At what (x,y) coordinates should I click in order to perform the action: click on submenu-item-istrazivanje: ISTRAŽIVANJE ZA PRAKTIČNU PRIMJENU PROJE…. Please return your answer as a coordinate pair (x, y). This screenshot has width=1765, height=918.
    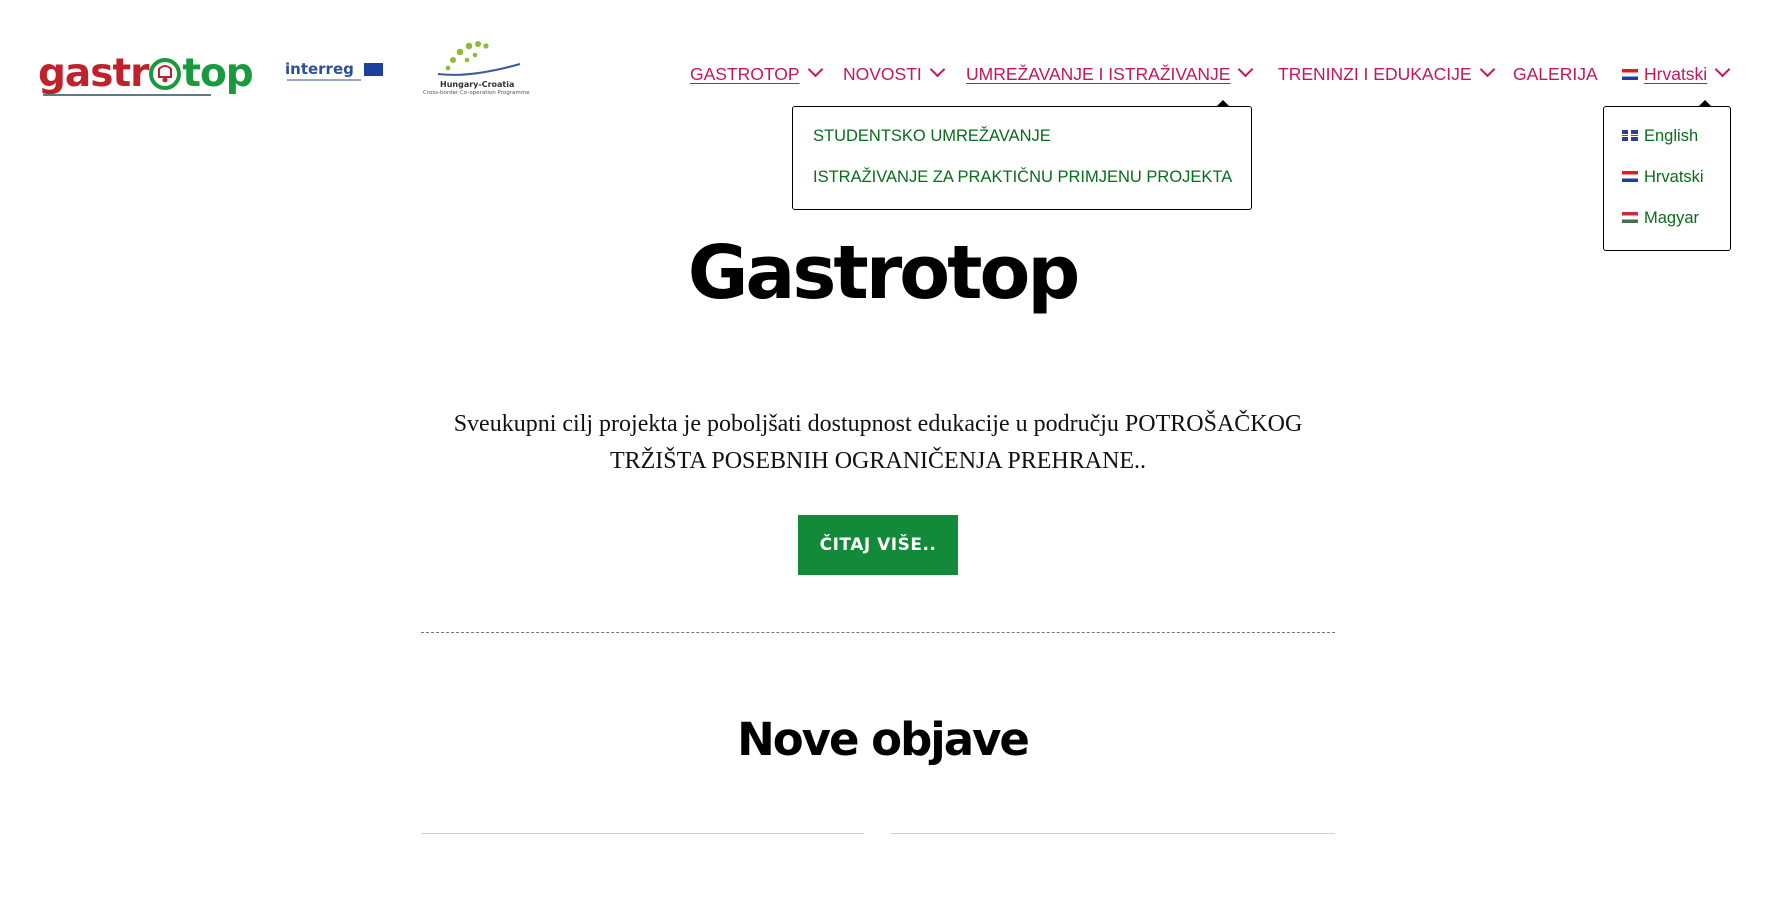
    Looking at the image, I should click on (1022, 177).